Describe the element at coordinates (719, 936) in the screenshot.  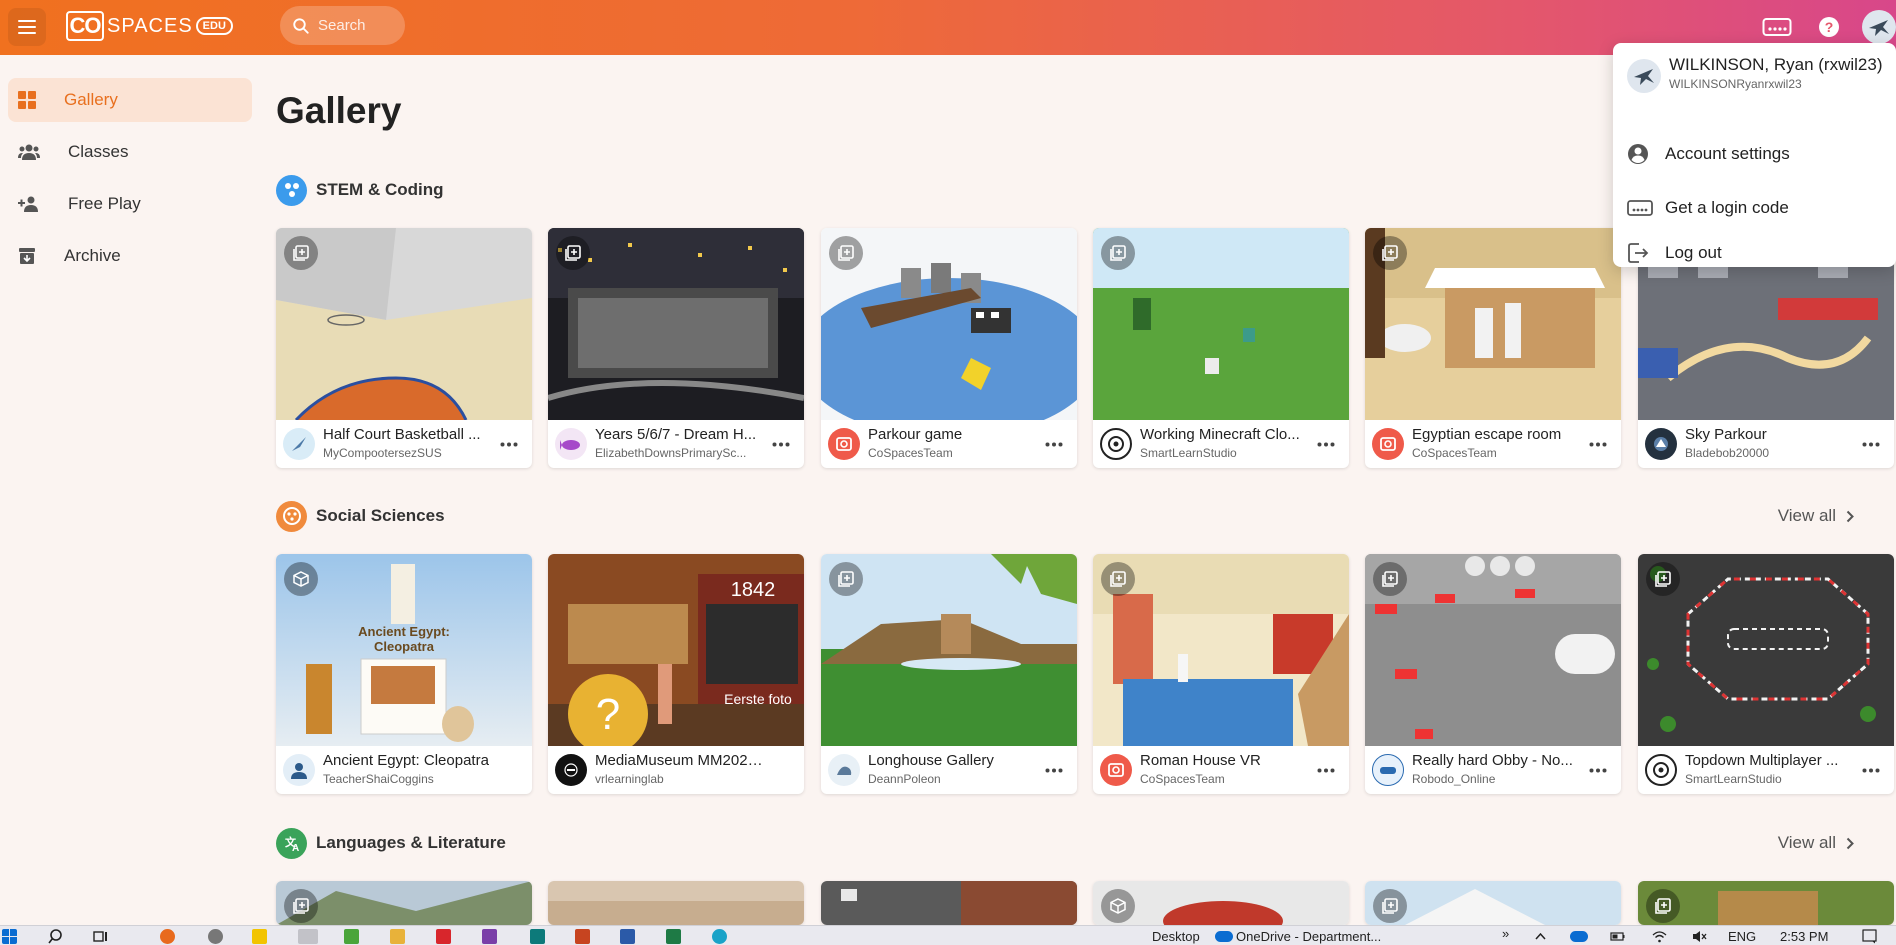
I see `edge-icon` at that location.